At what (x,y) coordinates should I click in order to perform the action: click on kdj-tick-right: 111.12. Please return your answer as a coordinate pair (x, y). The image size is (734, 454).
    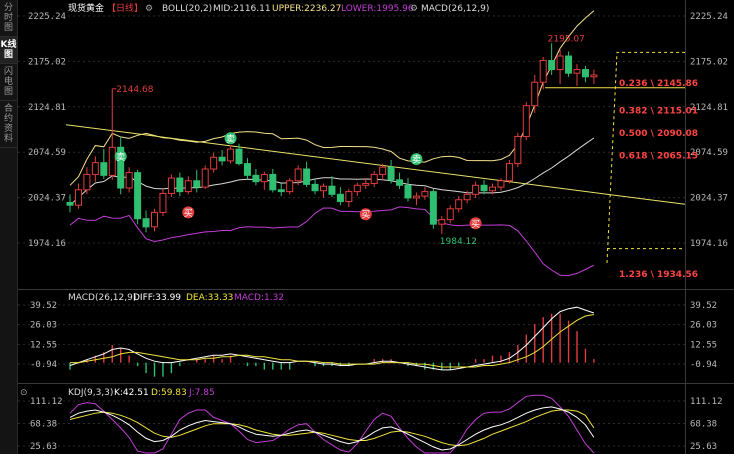
    Looking at the image, I should click on (706, 402).